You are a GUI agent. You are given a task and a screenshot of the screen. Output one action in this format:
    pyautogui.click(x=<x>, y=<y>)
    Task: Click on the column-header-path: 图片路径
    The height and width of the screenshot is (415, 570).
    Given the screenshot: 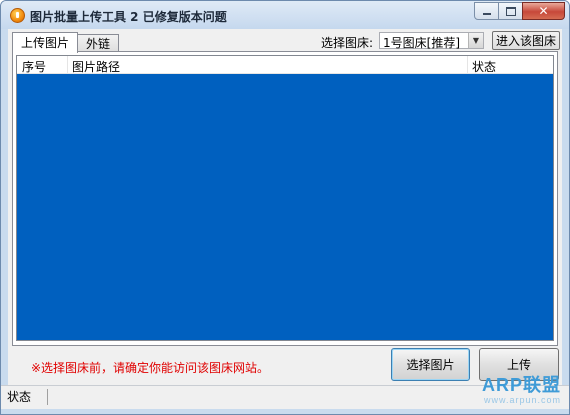 What is the action you would take?
    pyautogui.click(x=96, y=66)
    